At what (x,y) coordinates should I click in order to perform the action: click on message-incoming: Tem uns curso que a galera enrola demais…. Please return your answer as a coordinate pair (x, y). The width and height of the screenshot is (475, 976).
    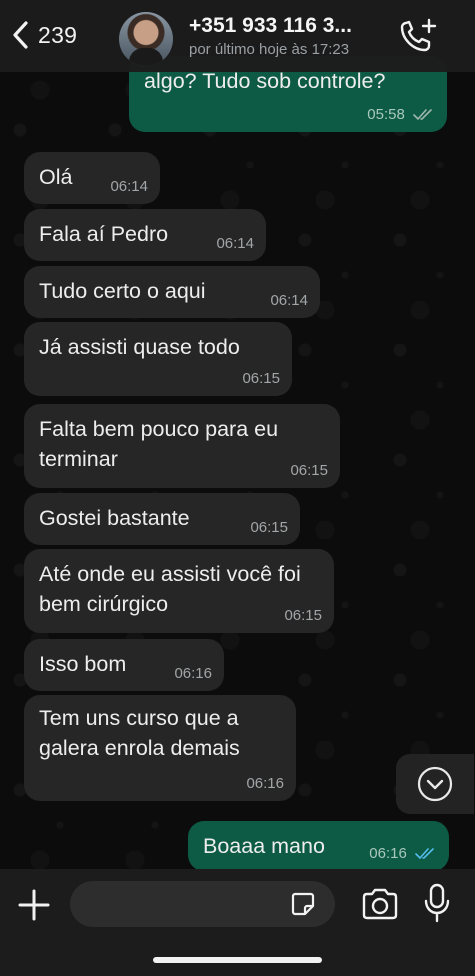
    Looking at the image, I should click on (160, 748).